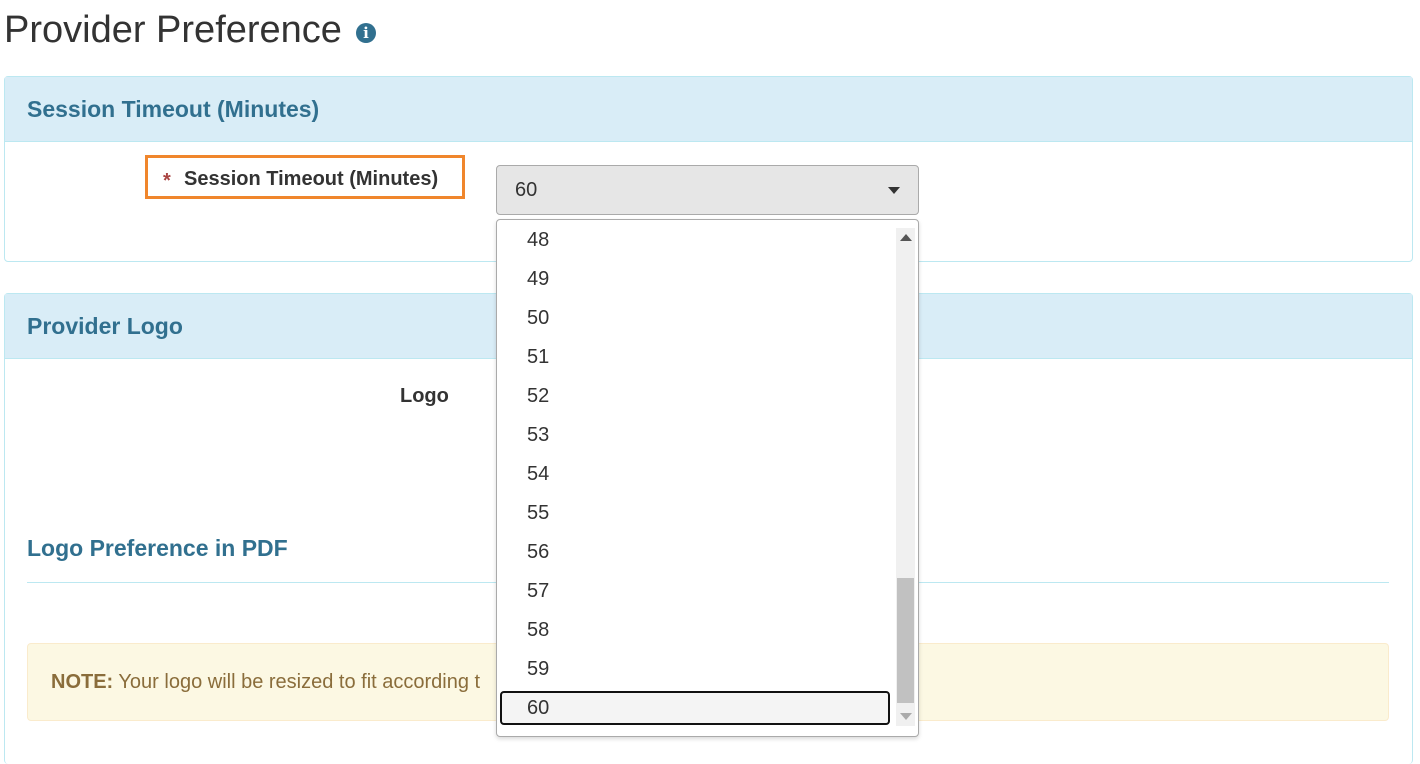  I want to click on scroll-down-arrow-icon, so click(906, 716).